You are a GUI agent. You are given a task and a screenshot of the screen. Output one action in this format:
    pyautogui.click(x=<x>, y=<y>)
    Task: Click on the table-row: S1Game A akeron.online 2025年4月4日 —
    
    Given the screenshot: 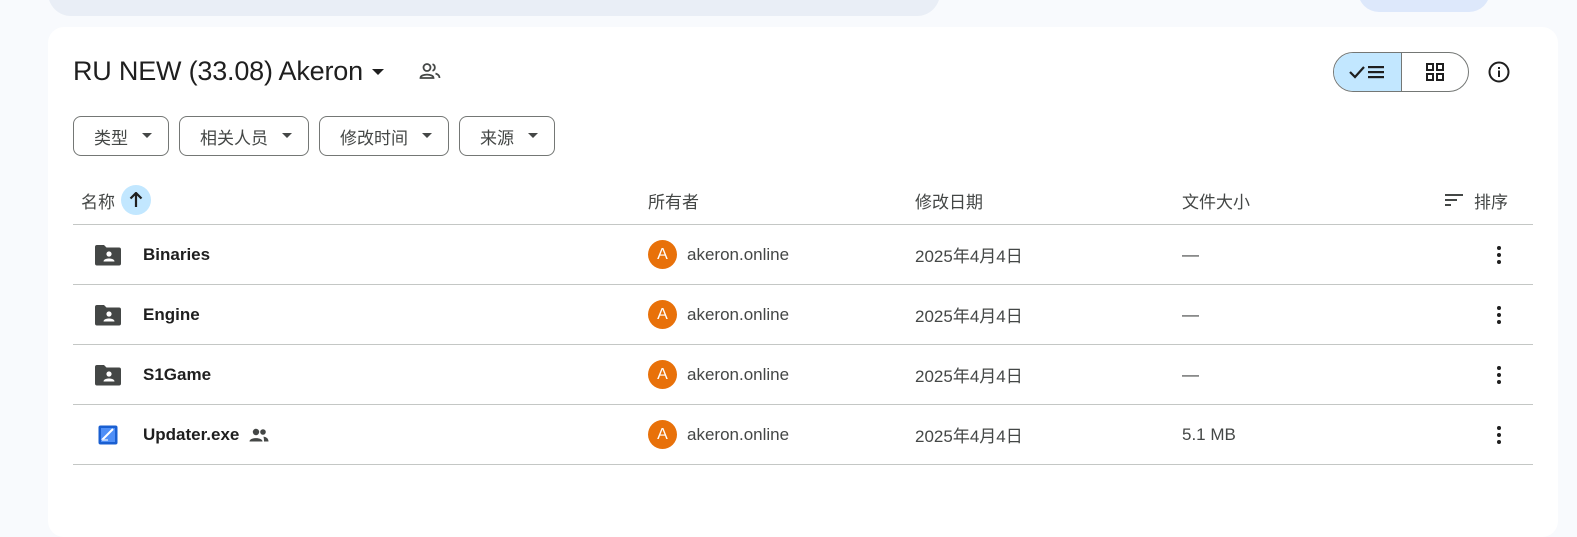 What is the action you would take?
    pyautogui.click(x=803, y=375)
    